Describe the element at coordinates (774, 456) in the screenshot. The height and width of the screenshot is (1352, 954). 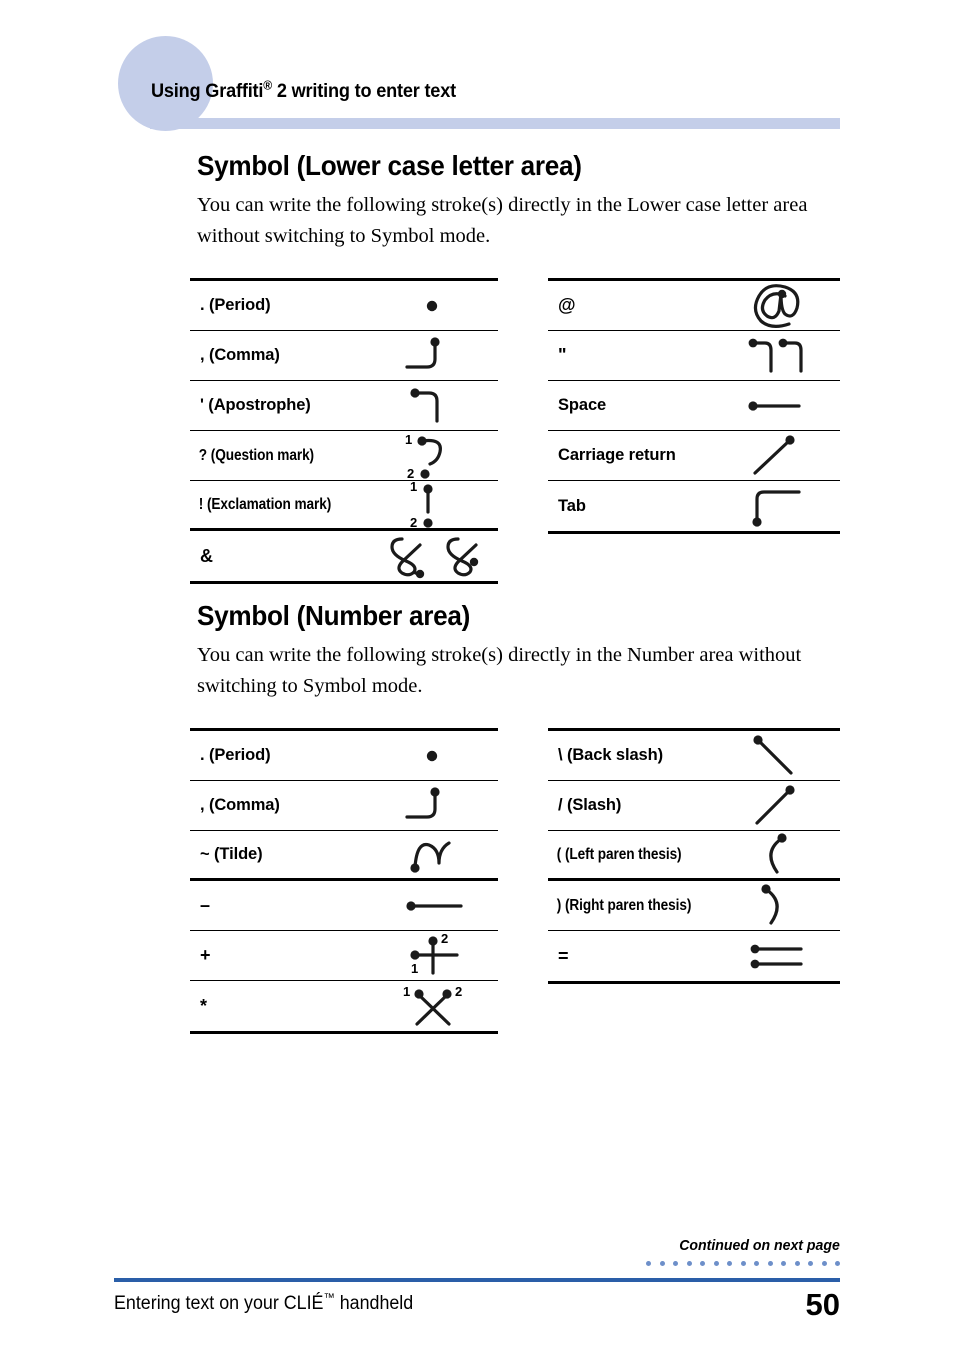
I see `stroke-glyph-carriage-return-icon` at that location.